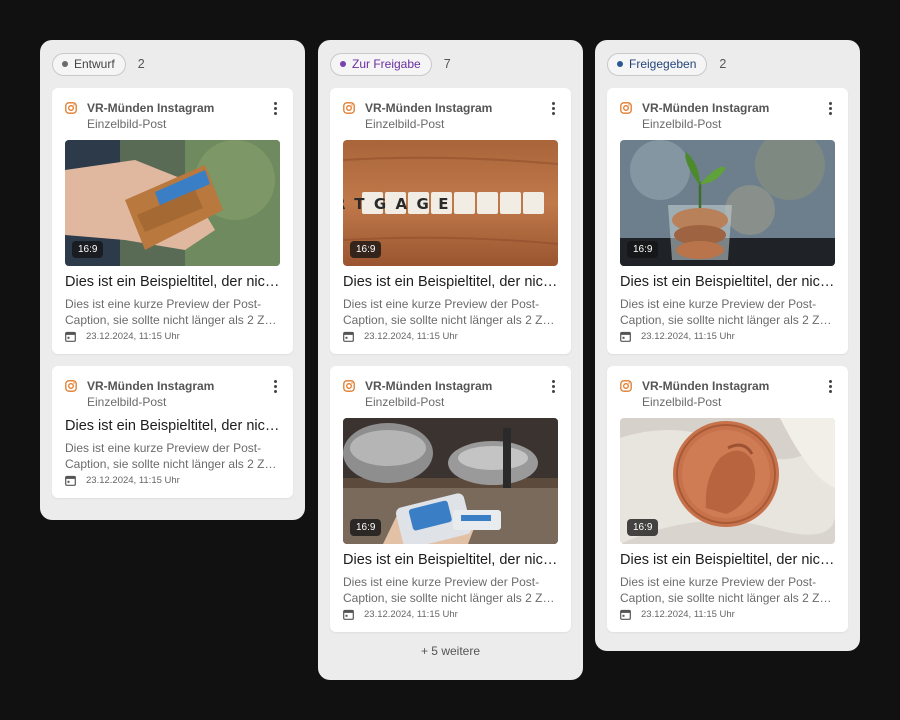 This screenshot has height=720, width=900. Describe the element at coordinates (450, 651) in the screenshot. I see `show-more-link: + 5 weitere` at that location.